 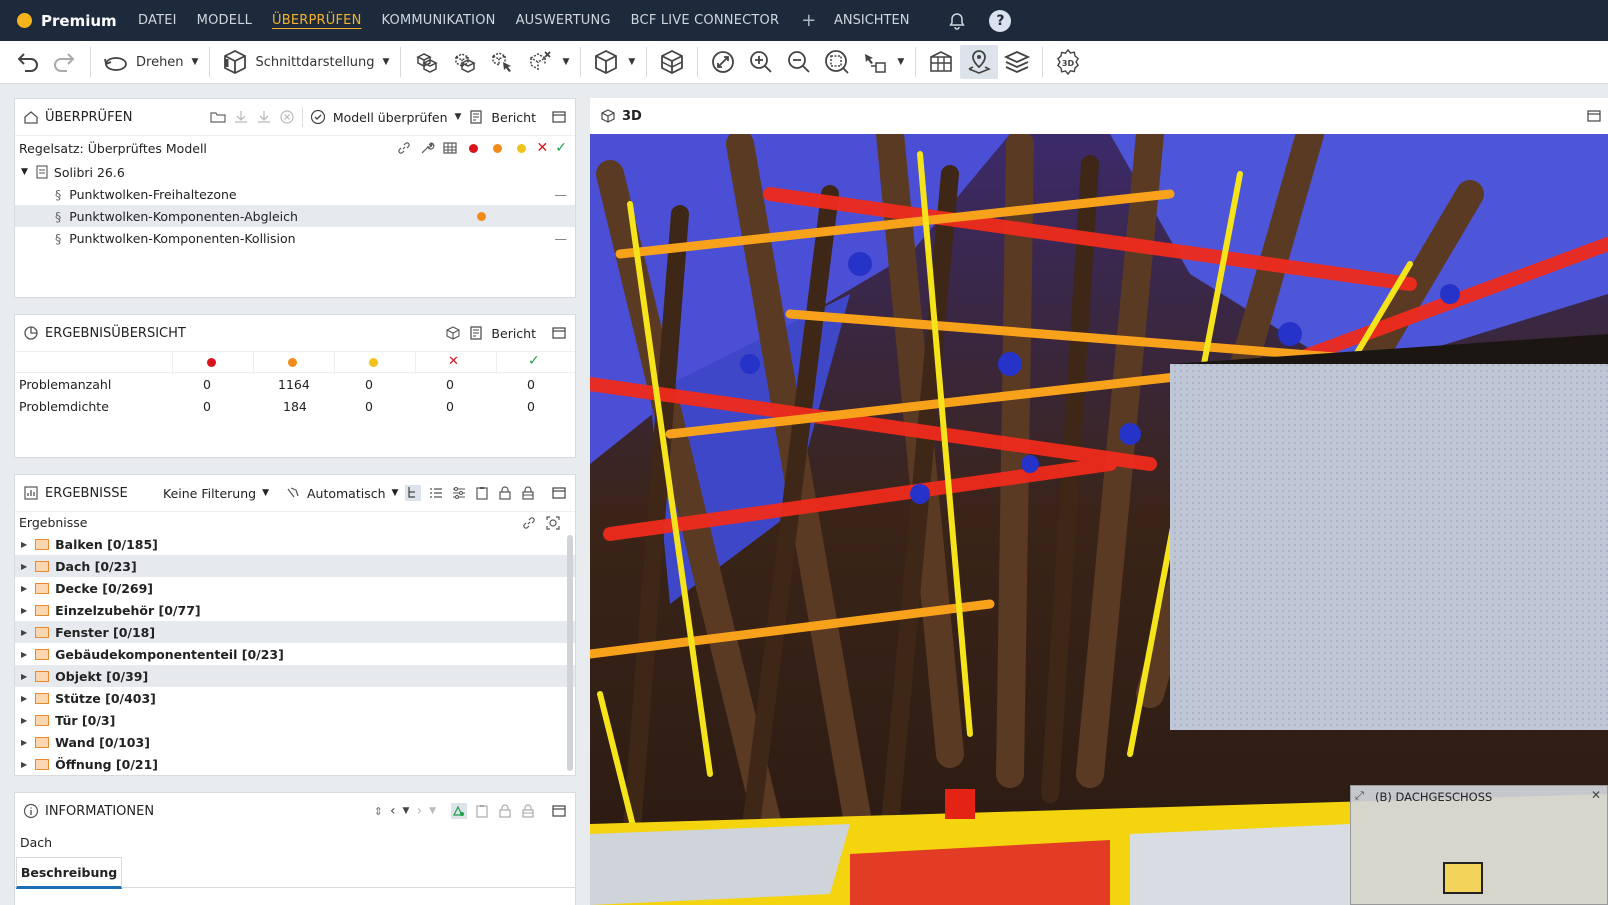 I want to click on folder-icon, so click(x=218, y=117).